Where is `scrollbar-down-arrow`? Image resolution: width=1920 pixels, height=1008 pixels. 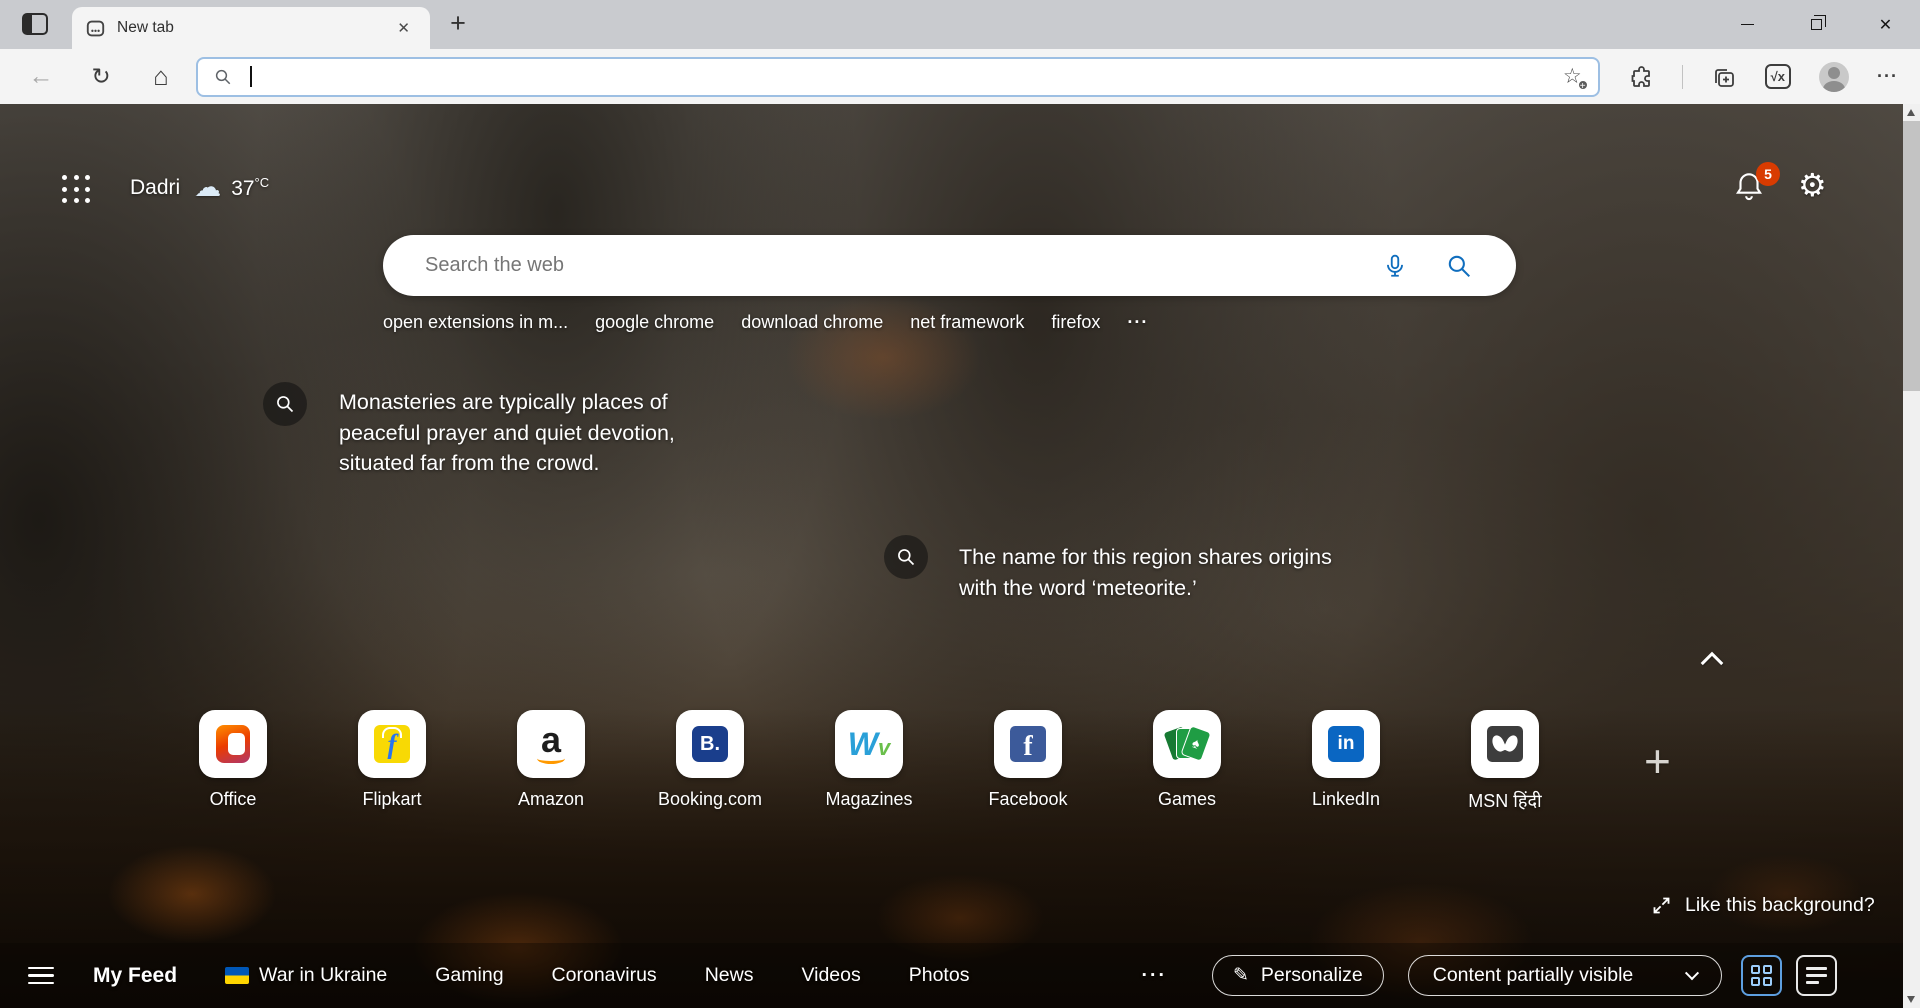
scrollbar-down-arrow is located at coordinates (1911, 999).